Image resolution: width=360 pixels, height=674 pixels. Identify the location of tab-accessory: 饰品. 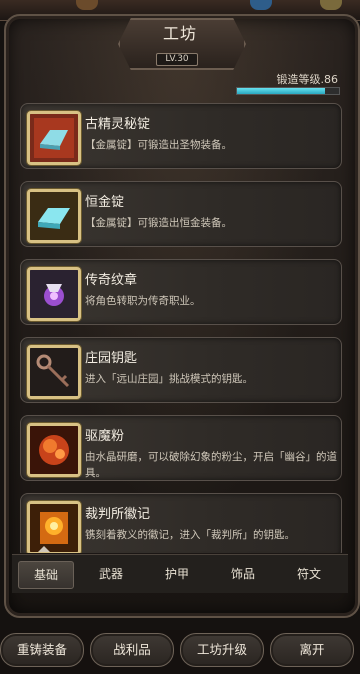
(243, 574).